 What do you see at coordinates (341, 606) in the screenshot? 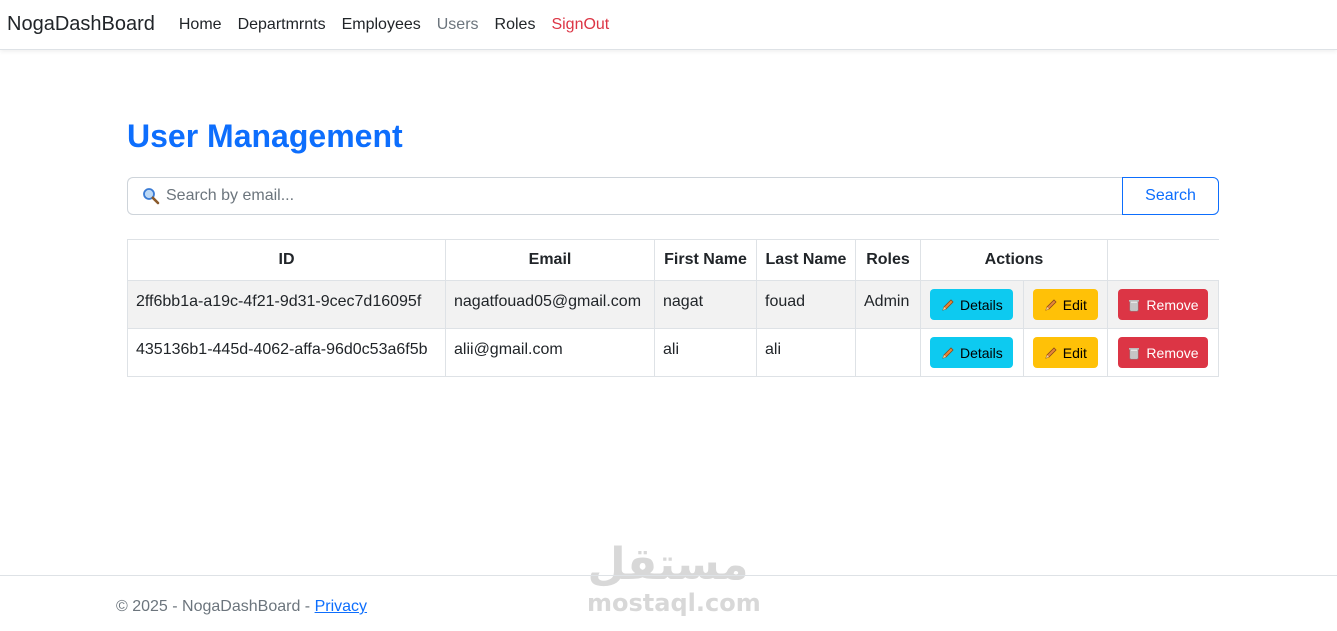
I see `privacy-link: Privacy` at bounding box center [341, 606].